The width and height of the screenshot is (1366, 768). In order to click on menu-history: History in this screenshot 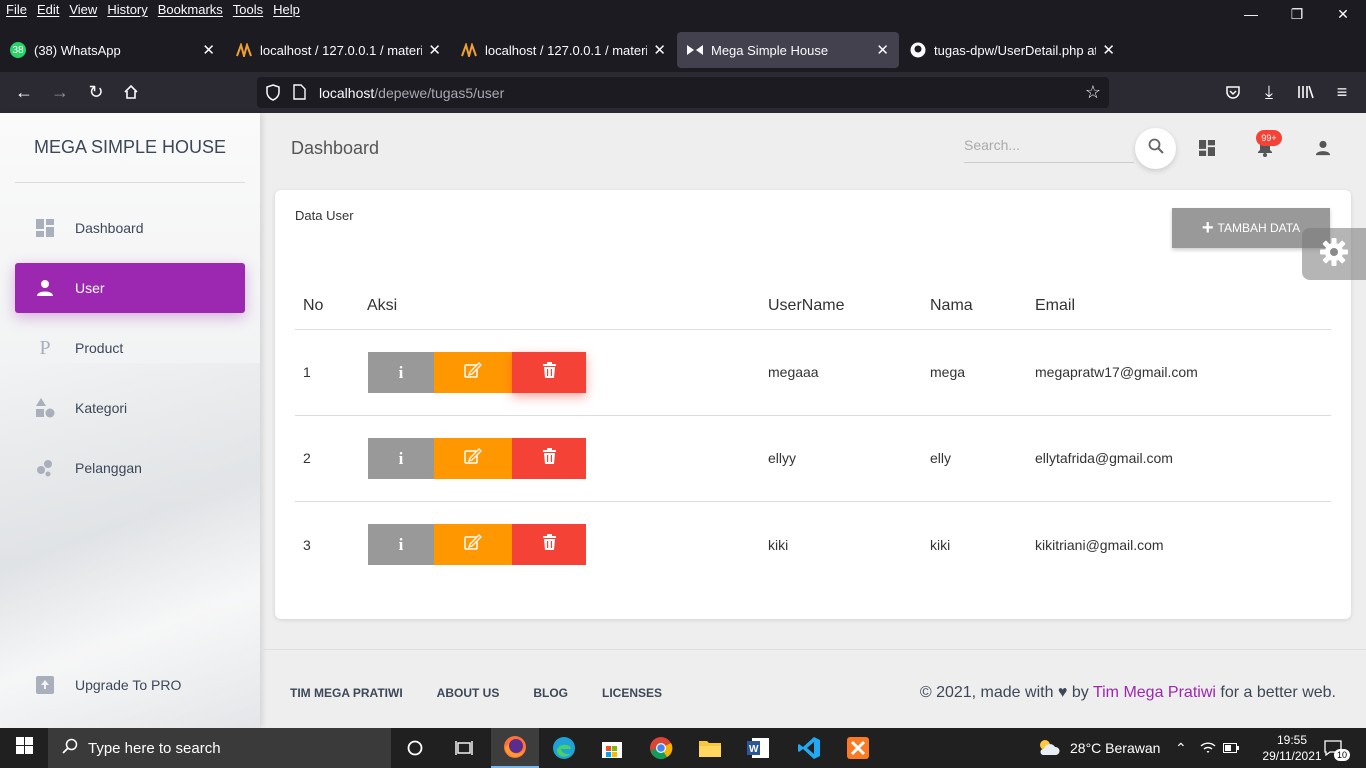, I will do `click(127, 10)`.